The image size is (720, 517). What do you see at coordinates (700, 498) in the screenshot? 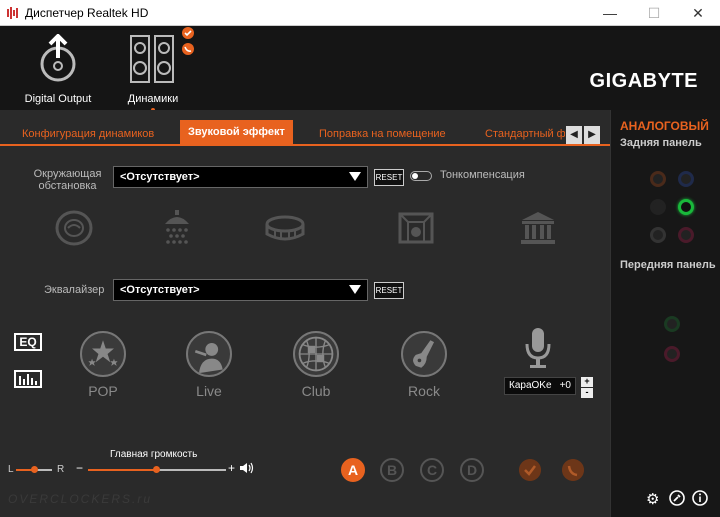
I see `info-icon` at bounding box center [700, 498].